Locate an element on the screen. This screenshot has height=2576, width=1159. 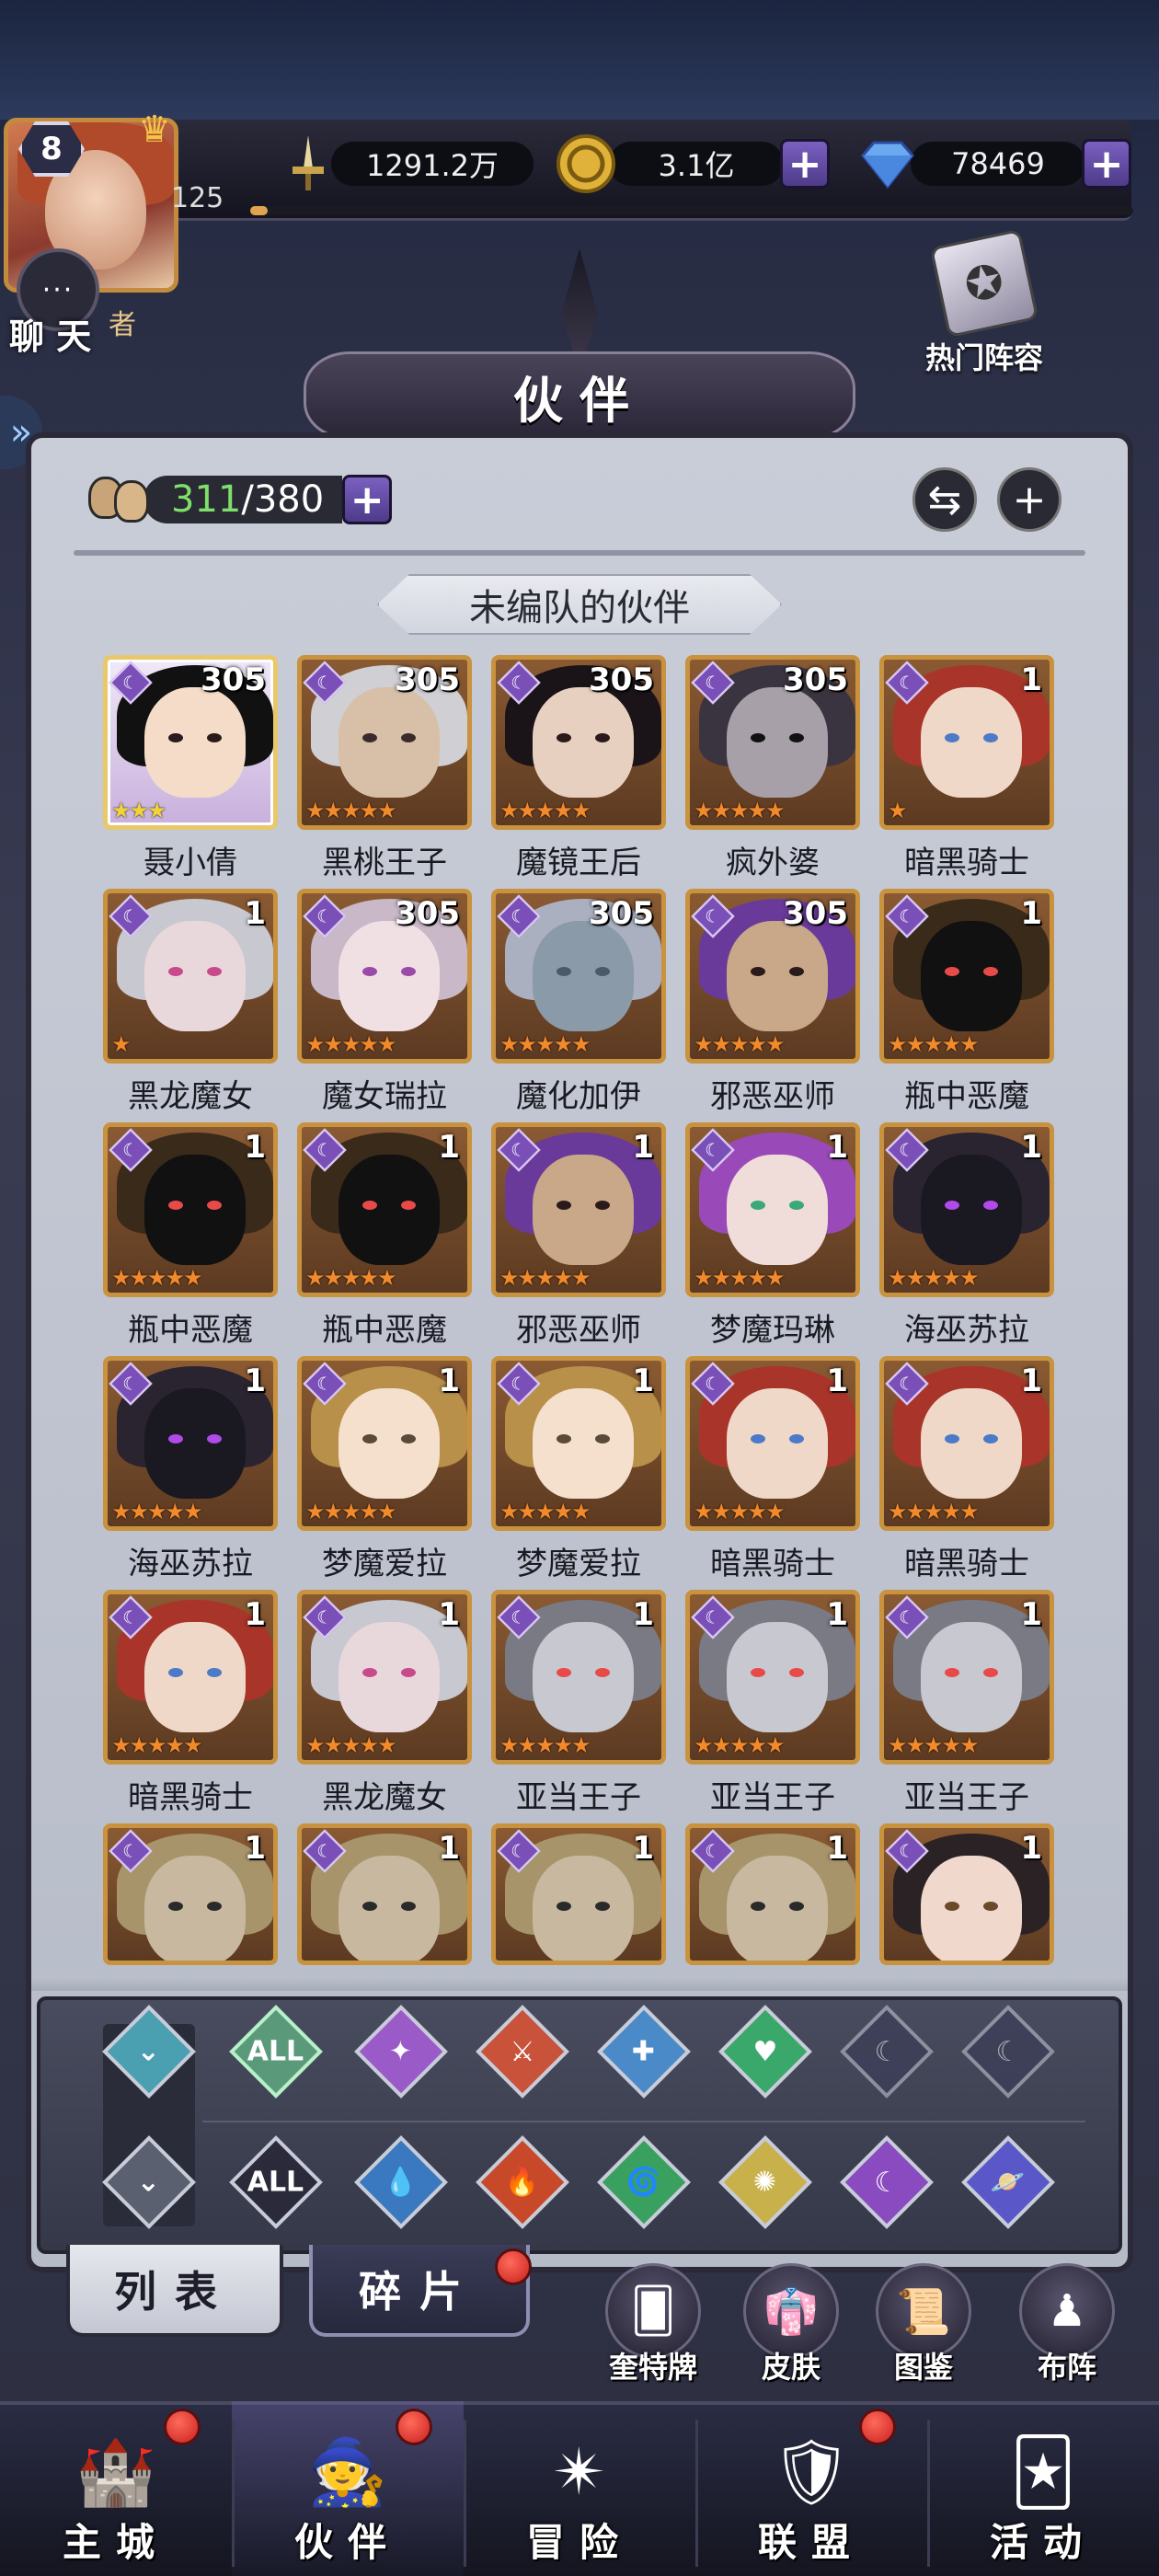
quick-action-label: 布阵 is located at coordinates (1066, 2367).